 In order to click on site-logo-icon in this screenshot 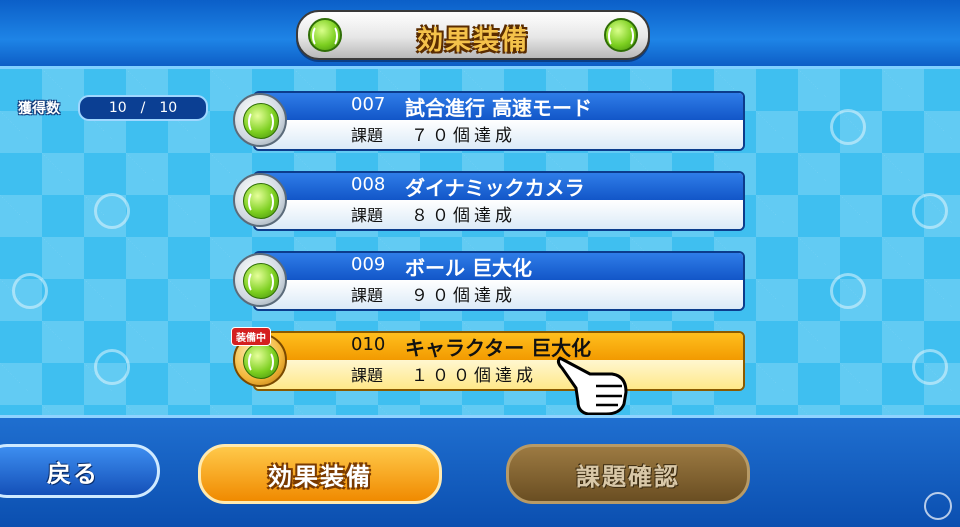, I will do `click(938, 506)`.